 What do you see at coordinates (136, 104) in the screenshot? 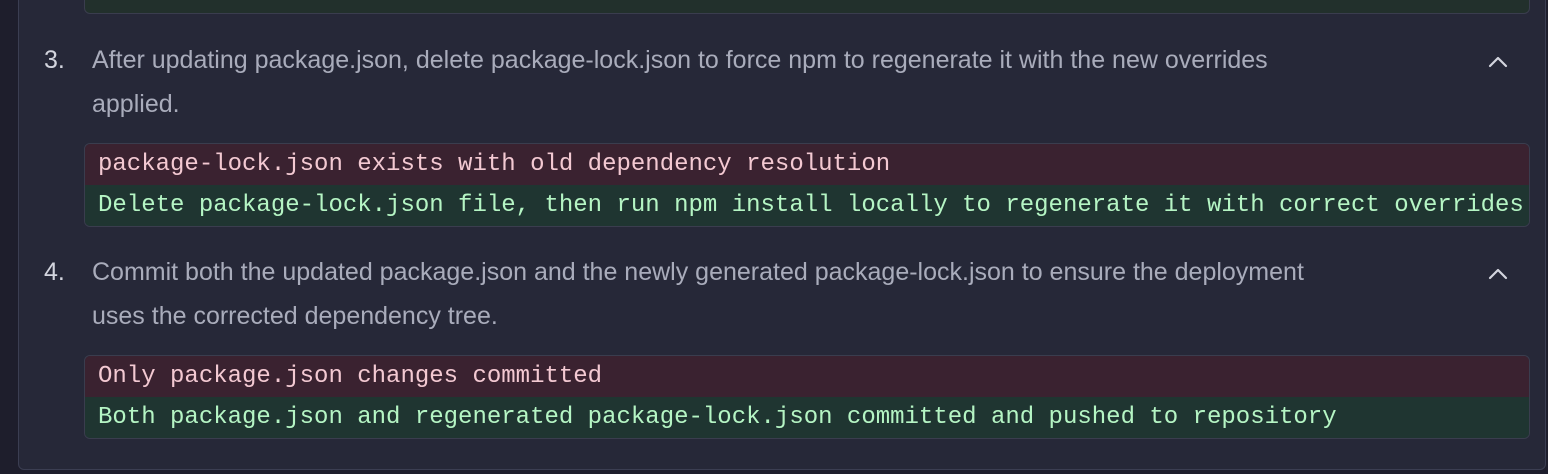
I see `step-description-line-2: applied.` at bounding box center [136, 104].